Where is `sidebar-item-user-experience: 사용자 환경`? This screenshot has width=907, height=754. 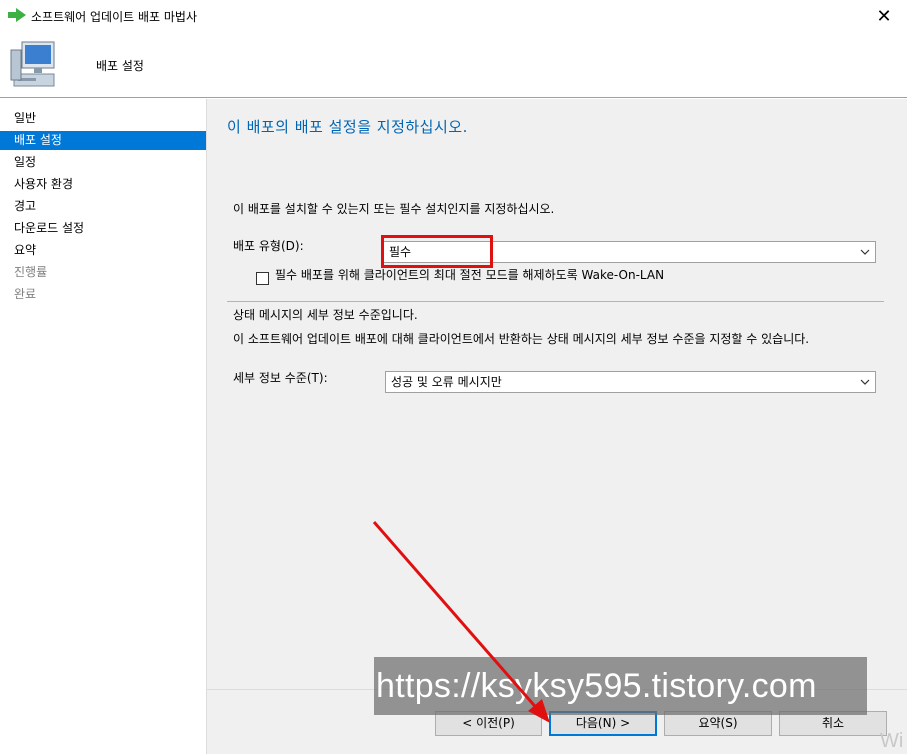
sidebar-item-user-experience: 사용자 환경 is located at coordinates (103, 184).